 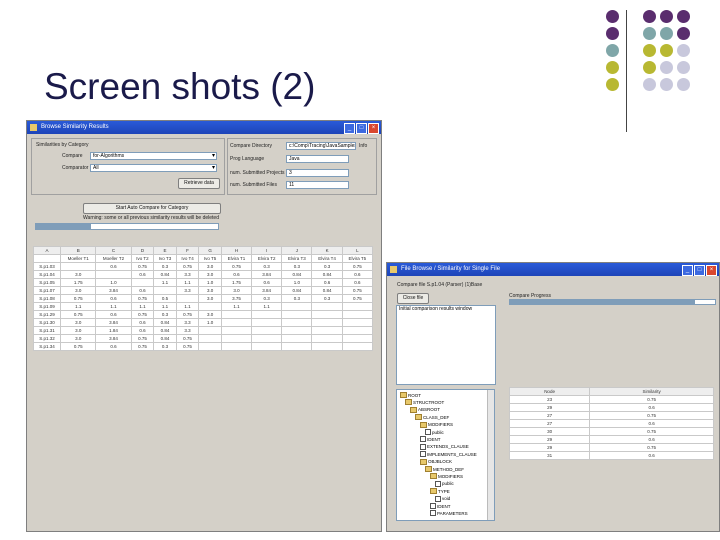 I want to click on tree-node: TYPE, so click(x=440, y=491).